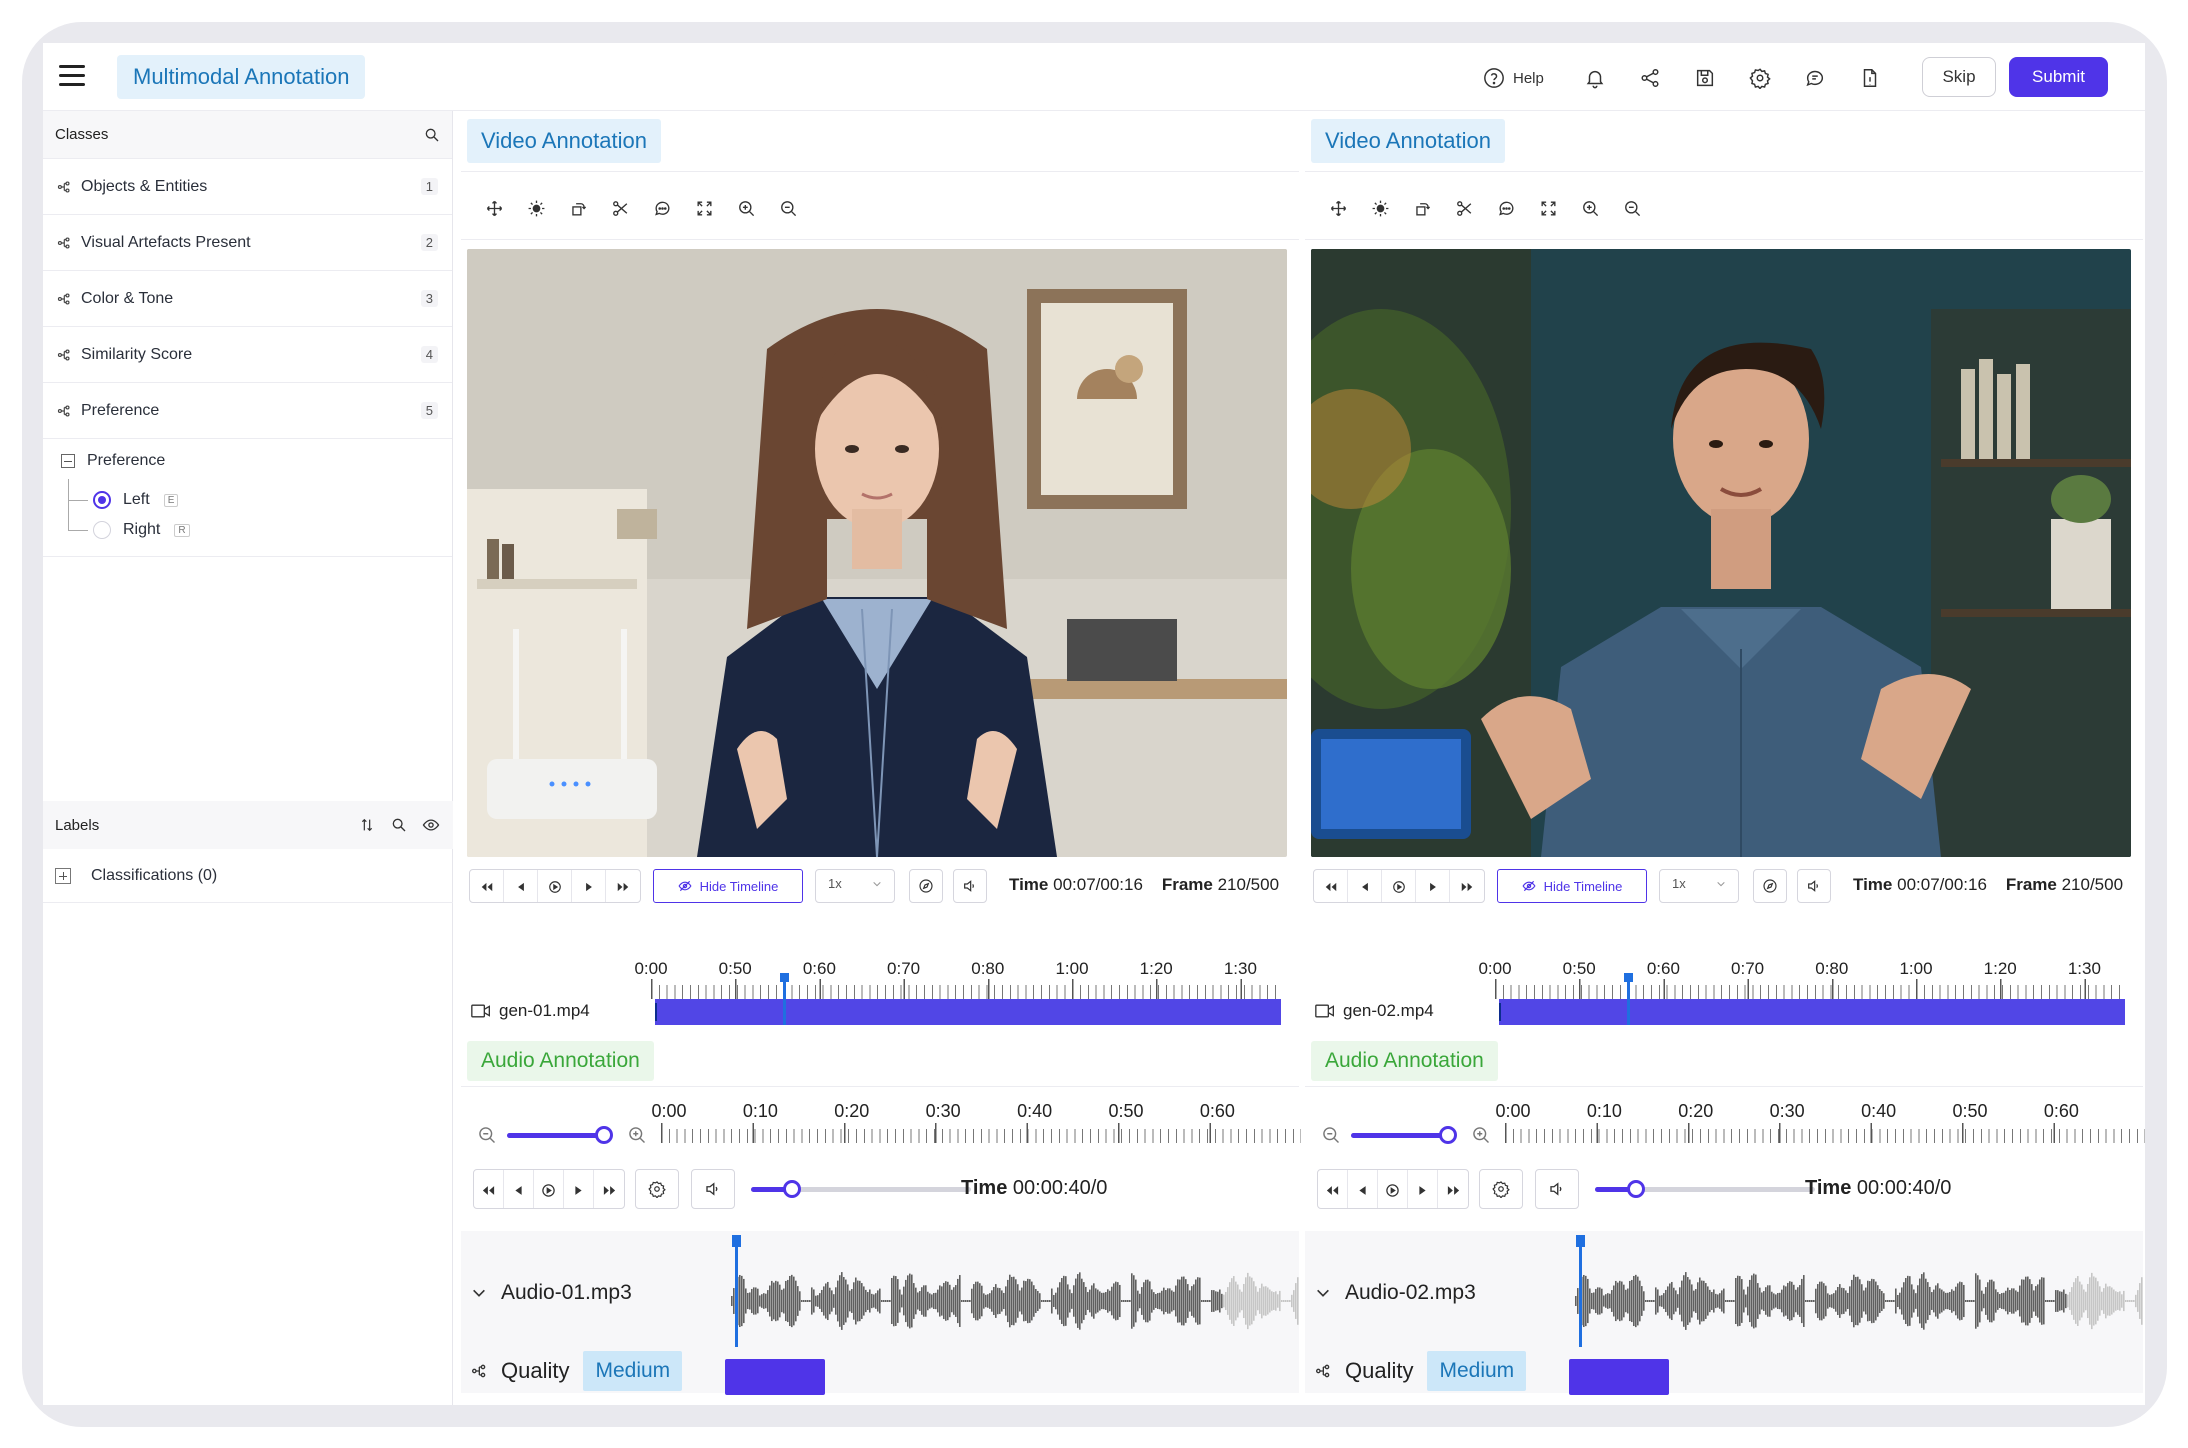  Describe the element at coordinates (1650, 78) in the screenshot. I see `share-icon` at that location.